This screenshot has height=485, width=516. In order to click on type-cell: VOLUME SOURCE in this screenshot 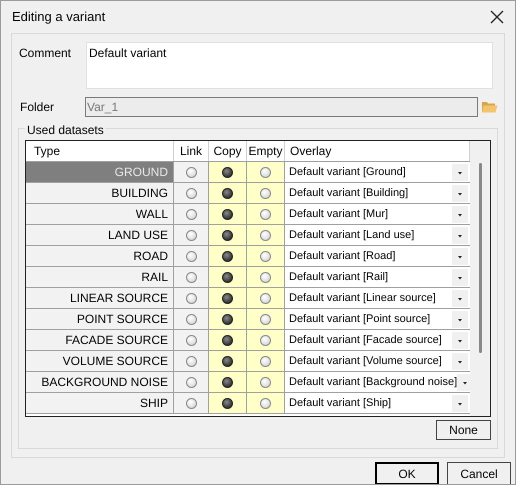, I will do `click(100, 361)`.